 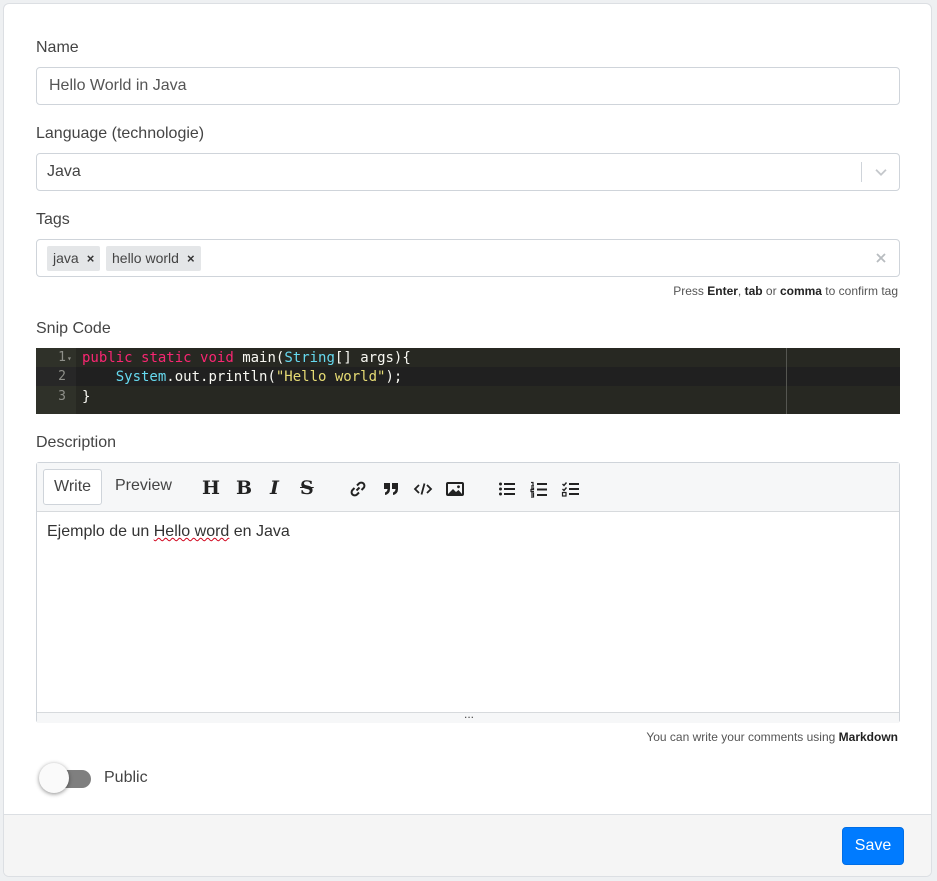 What do you see at coordinates (307, 488) in the screenshot?
I see `strikethrough-icon: S` at bounding box center [307, 488].